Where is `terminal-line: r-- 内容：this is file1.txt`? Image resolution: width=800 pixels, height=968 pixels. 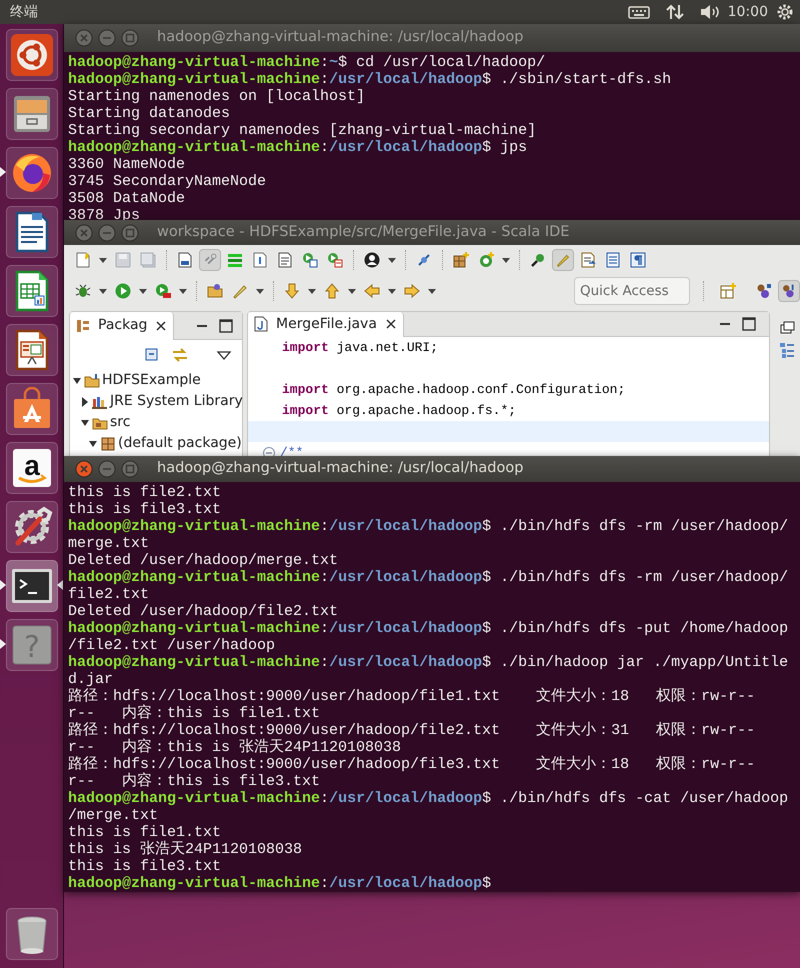
terminal-line: r-- 内容：this is file1.txt is located at coordinates (195, 713).